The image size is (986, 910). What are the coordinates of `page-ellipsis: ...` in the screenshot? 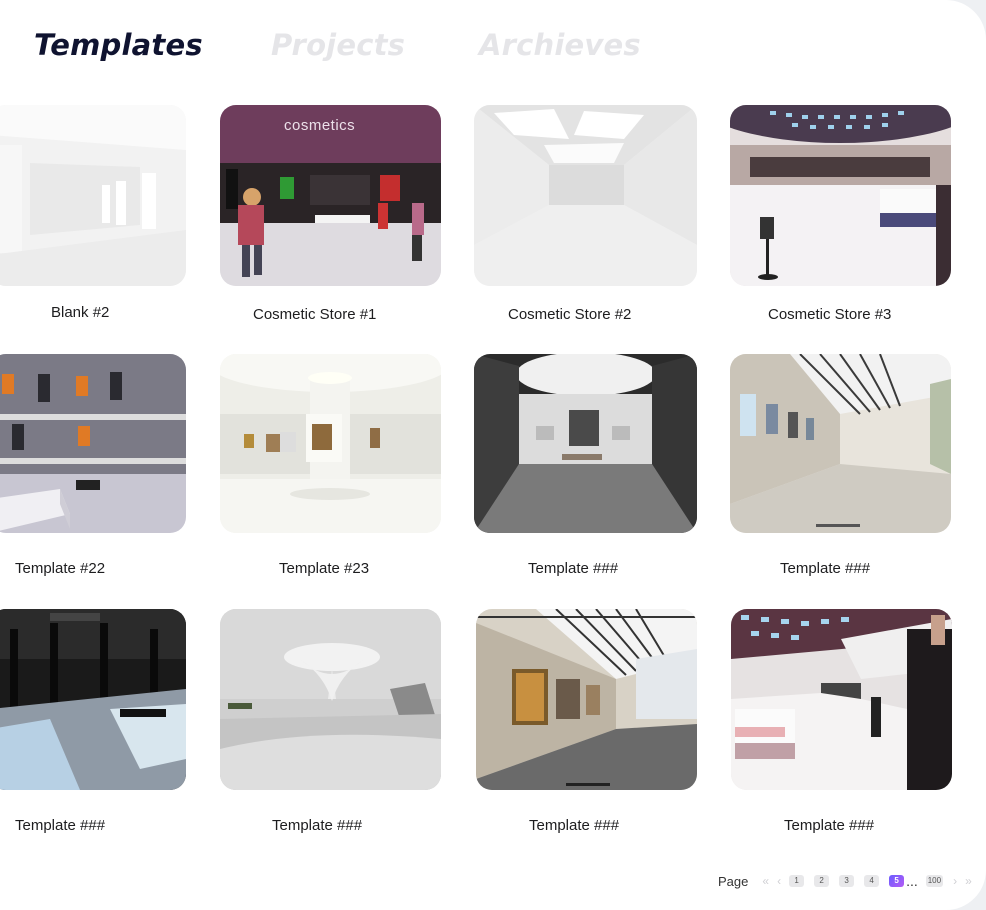 It's located at (912, 881).